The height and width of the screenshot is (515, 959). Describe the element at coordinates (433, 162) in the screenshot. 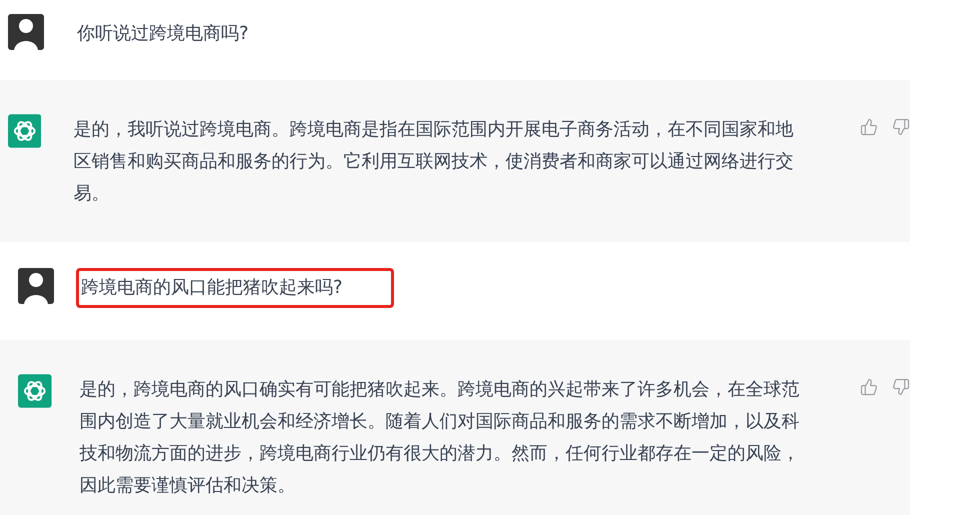

I see `assistant-message: 是的，我听说过跨境电商。跨境电商是指在国际范围内开展电子商务活动，在不同国家和地区销售和购买商品和服务的行为。它利用互联网技术，使消费者和商家可以通过网络进行交易。` at that location.